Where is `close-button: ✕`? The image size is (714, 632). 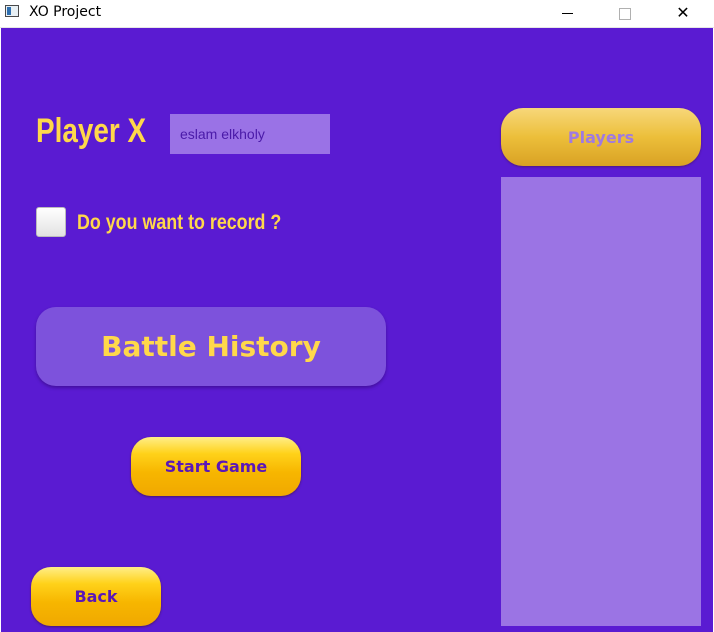 close-button: ✕ is located at coordinates (683, 13).